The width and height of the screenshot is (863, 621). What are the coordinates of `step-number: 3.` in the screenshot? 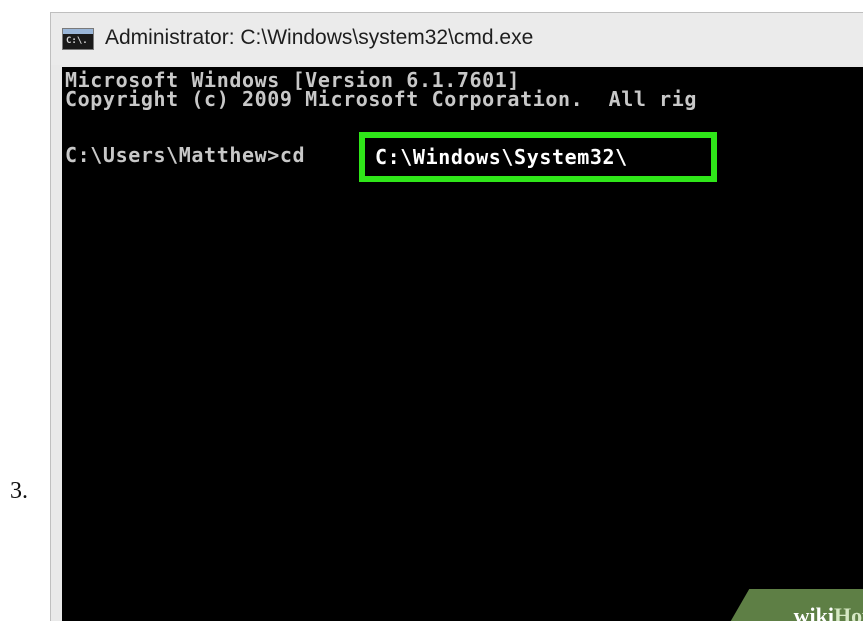 It's located at (19, 491).